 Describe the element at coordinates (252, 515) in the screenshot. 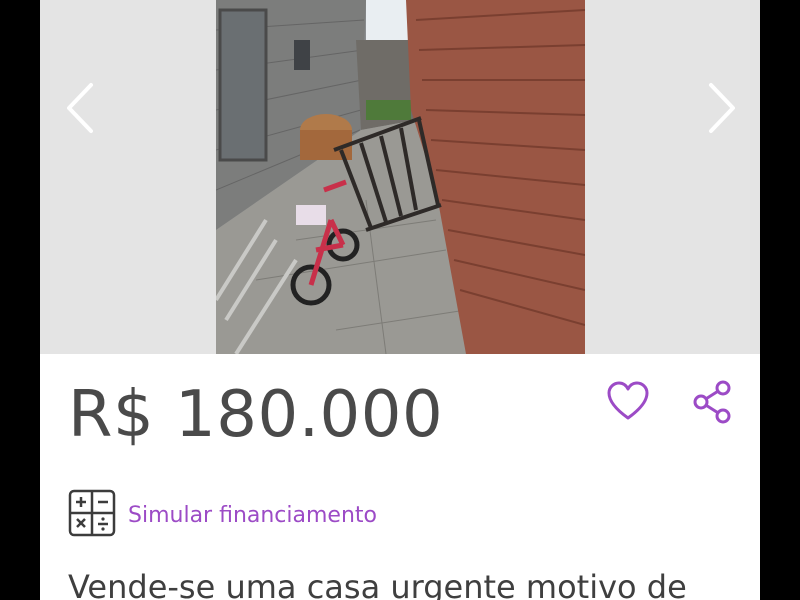

I see `simulate-financing-label: Simular financiamento` at that location.